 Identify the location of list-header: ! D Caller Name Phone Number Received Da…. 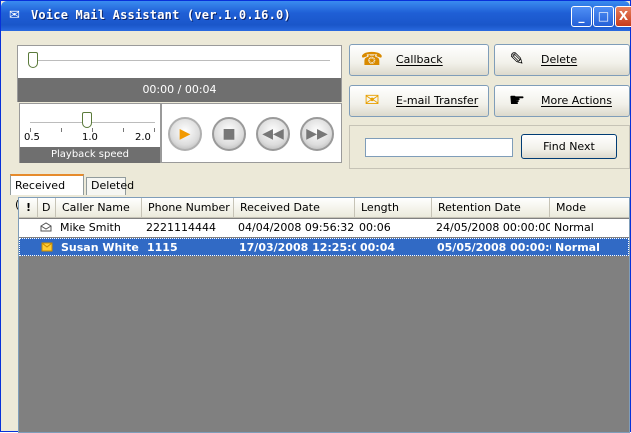
(324, 208).